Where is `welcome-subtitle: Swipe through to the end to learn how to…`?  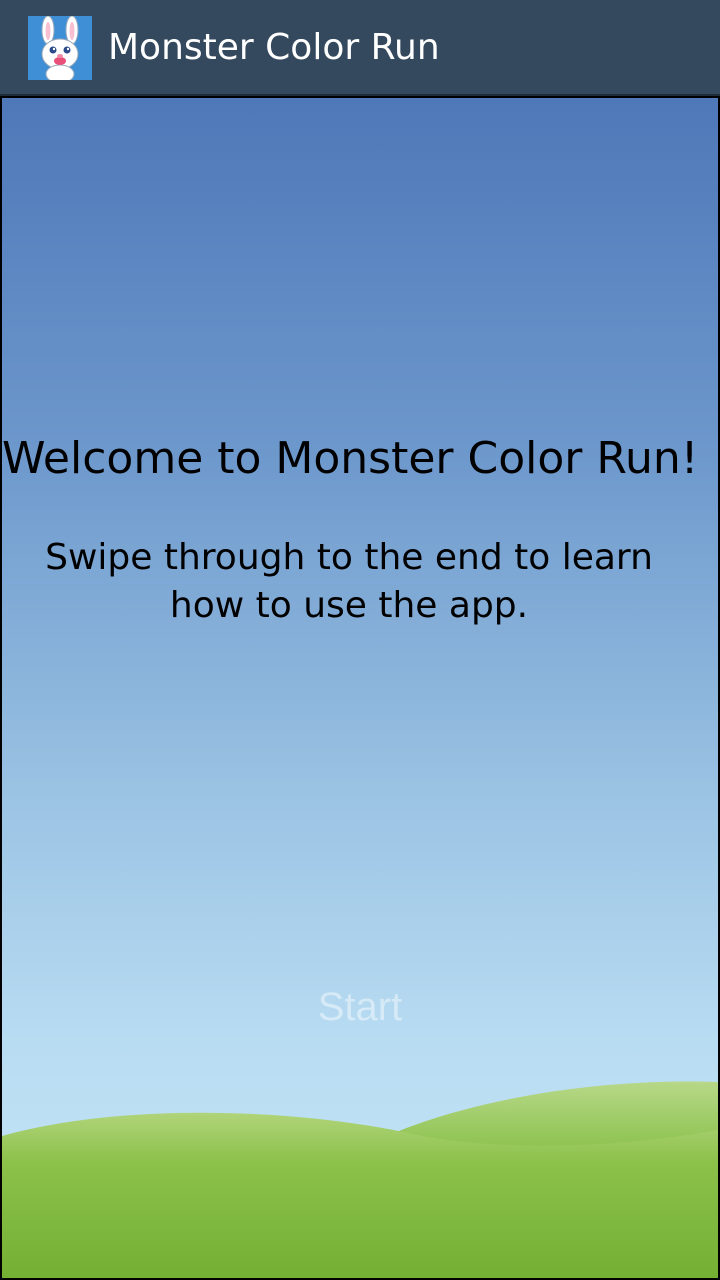 welcome-subtitle: Swipe through to the end to learn how to… is located at coordinates (349, 581).